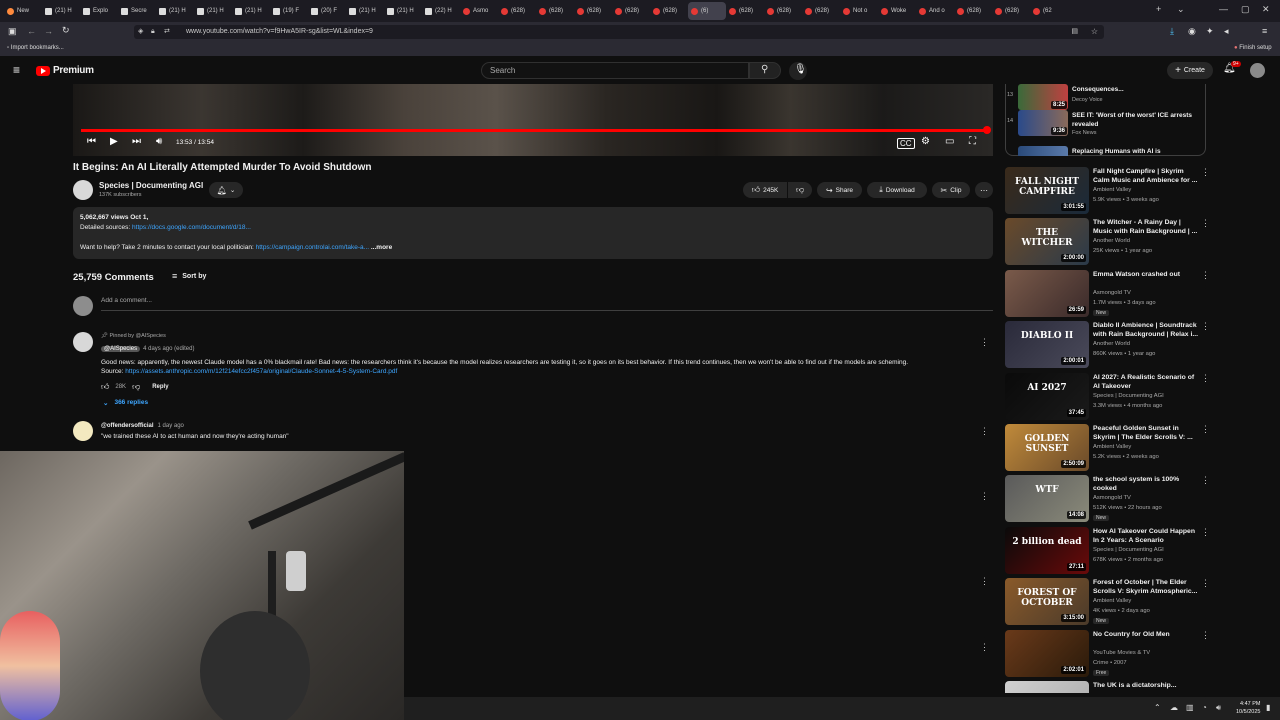 Image resolution: width=1280 pixels, height=720 pixels. What do you see at coordinates (1174, 707) in the screenshot?
I see `onedrive-icon: ☁` at bounding box center [1174, 707].